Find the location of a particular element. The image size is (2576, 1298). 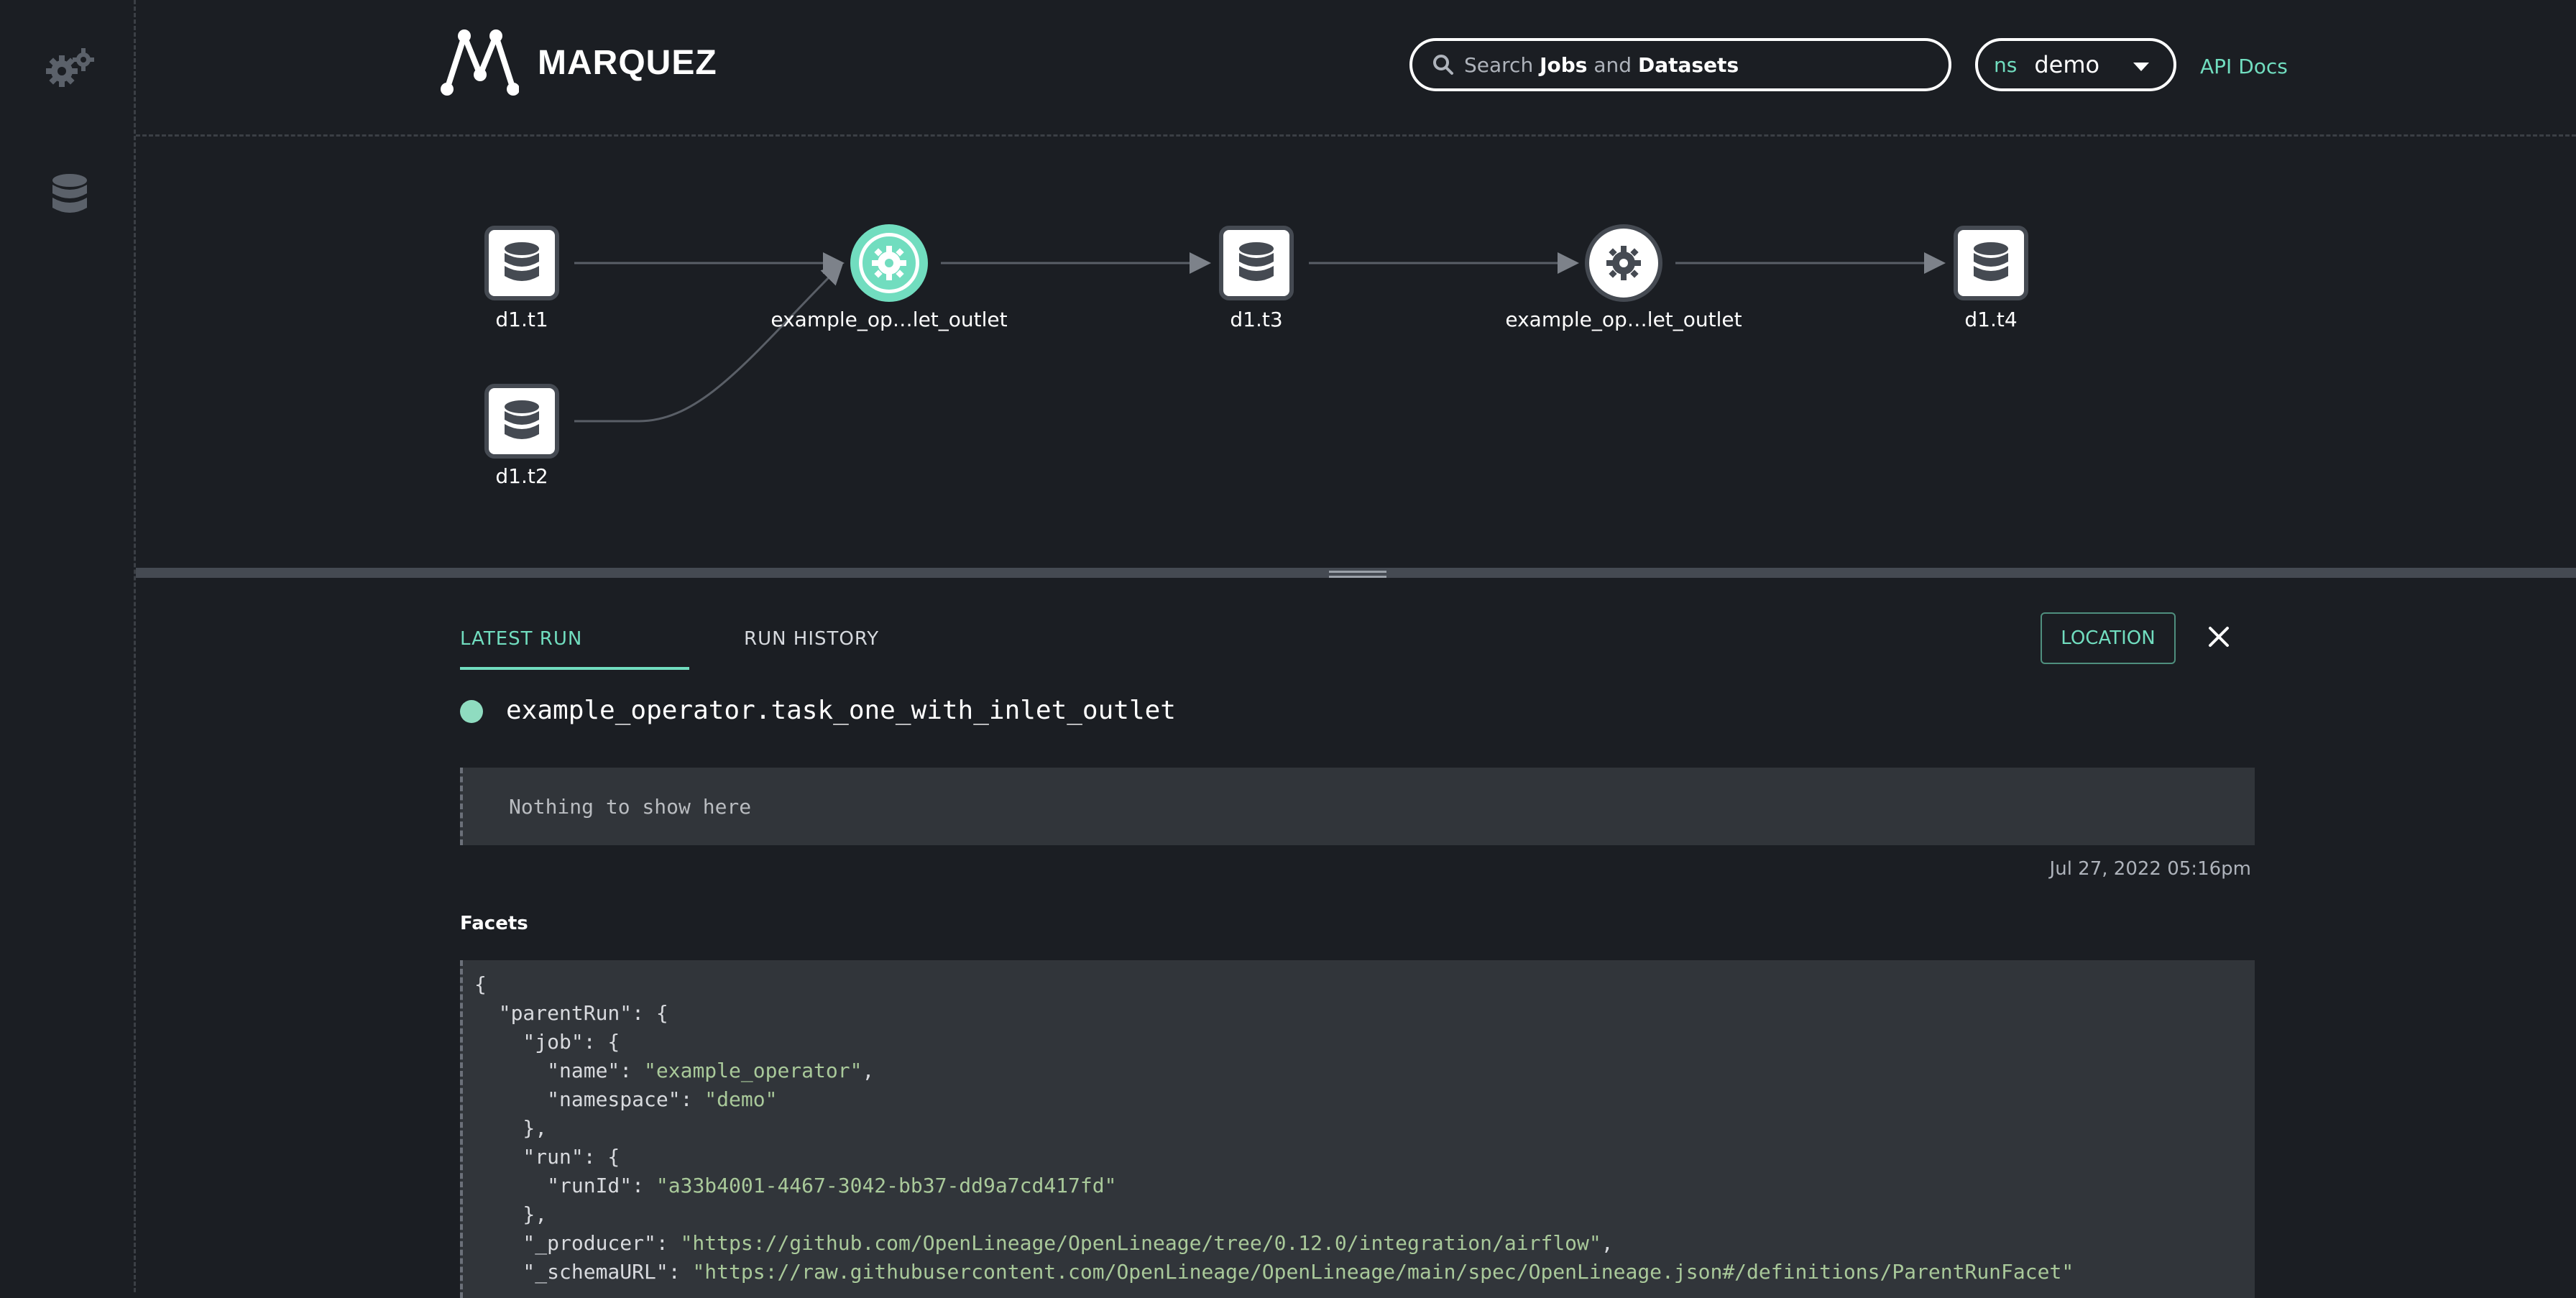

marquez-logo: MARQUEZ is located at coordinates (578, 63).